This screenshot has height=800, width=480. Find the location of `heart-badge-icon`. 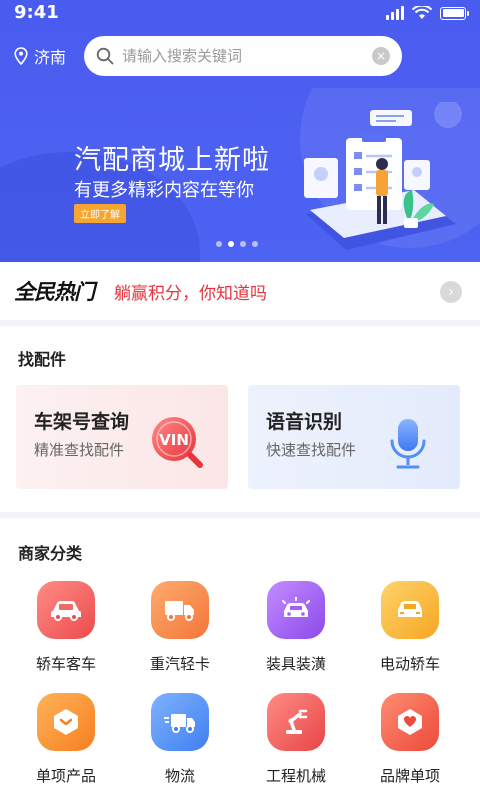

heart-badge-icon is located at coordinates (410, 722).